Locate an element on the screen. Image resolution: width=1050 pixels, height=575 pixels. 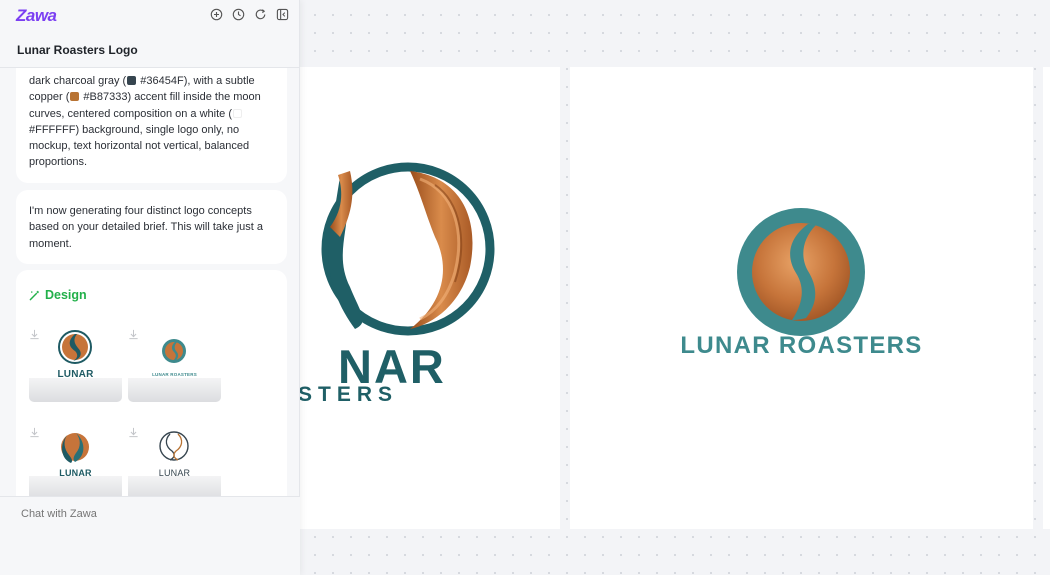
thumbnail-4-footer is located at coordinates (174, 486).